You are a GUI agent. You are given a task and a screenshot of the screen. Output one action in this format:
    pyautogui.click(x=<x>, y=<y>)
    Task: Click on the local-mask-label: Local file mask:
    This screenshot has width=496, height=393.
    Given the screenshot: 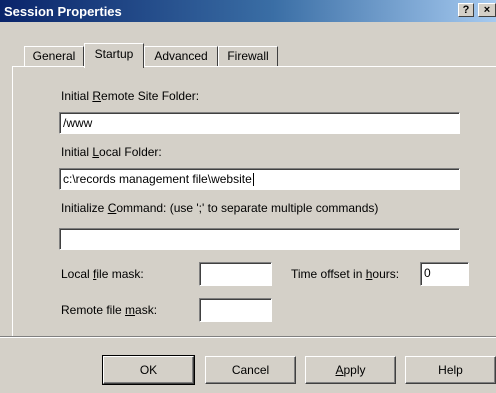 What is the action you would take?
    pyautogui.click(x=102, y=274)
    